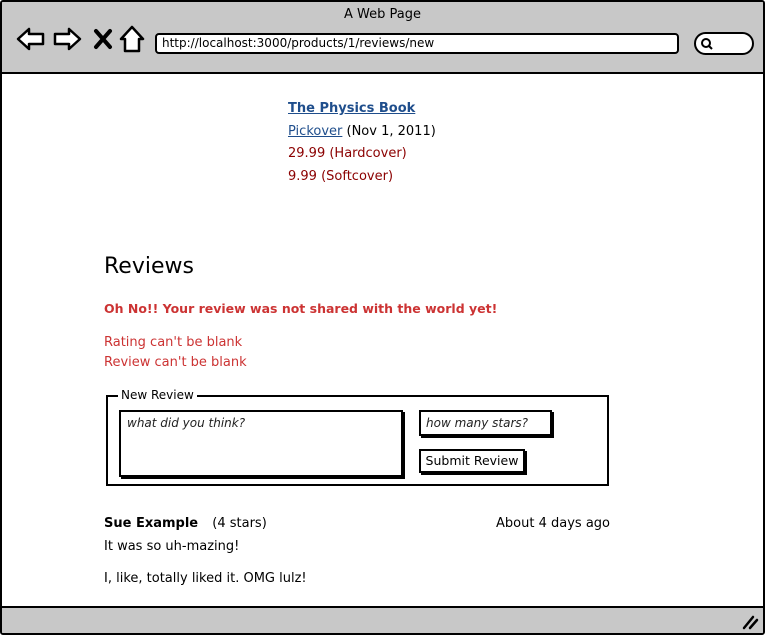 Image resolution: width=765 pixels, height=635 pixels. Describe the element at coordinates (205, 578) in the screenshot. I see `review-text-line: I, like, totally liked it. OMG lulz!` at that location.